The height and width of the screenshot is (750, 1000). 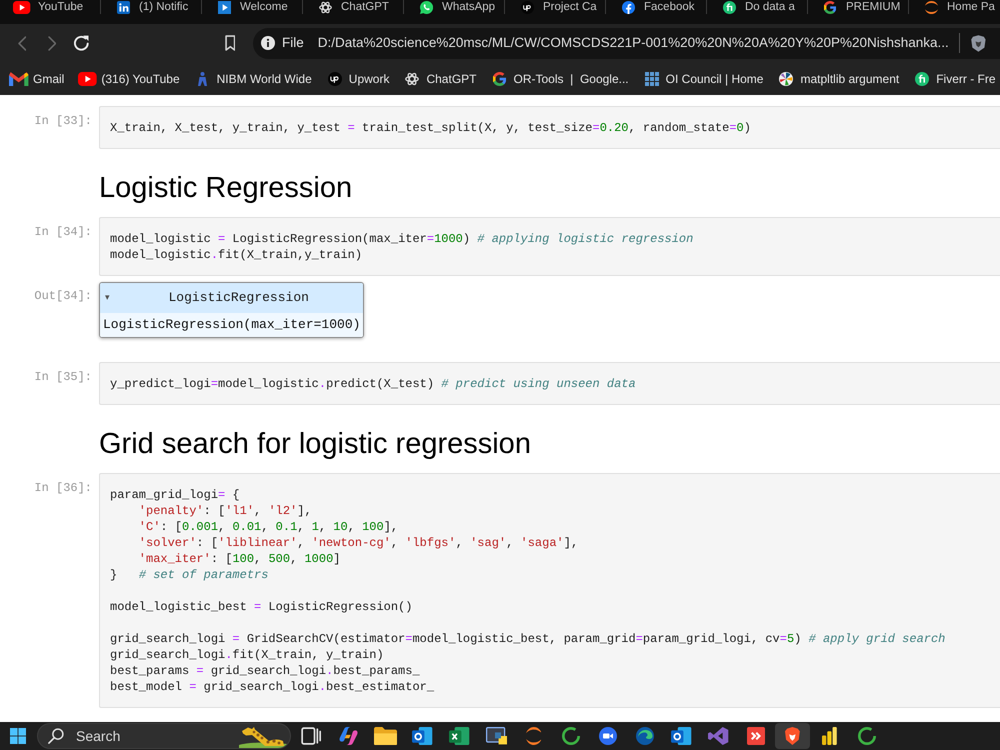 I want to click on input-prompt: In [34]:, so click(x=63, y=232).